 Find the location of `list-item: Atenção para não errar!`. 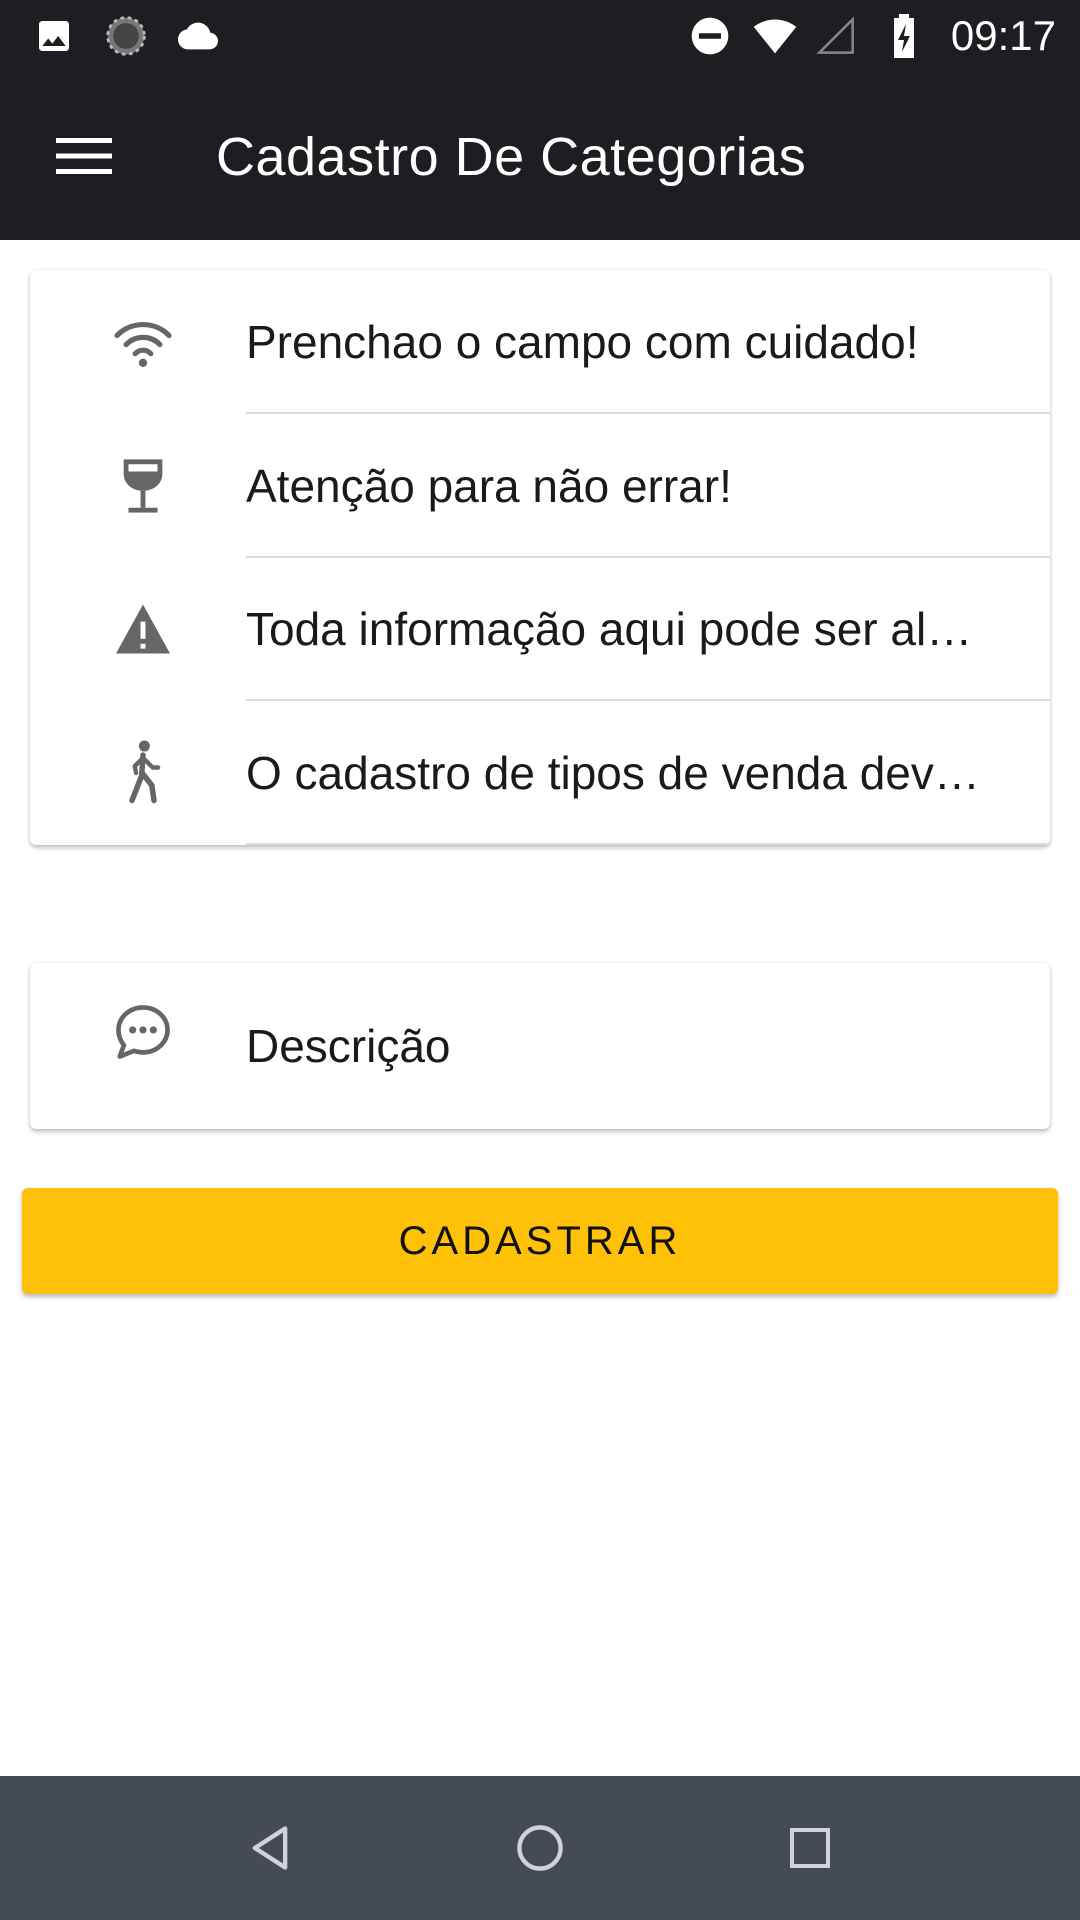

list-item: Atenção para não errar! is located at coordinates (540, 486).